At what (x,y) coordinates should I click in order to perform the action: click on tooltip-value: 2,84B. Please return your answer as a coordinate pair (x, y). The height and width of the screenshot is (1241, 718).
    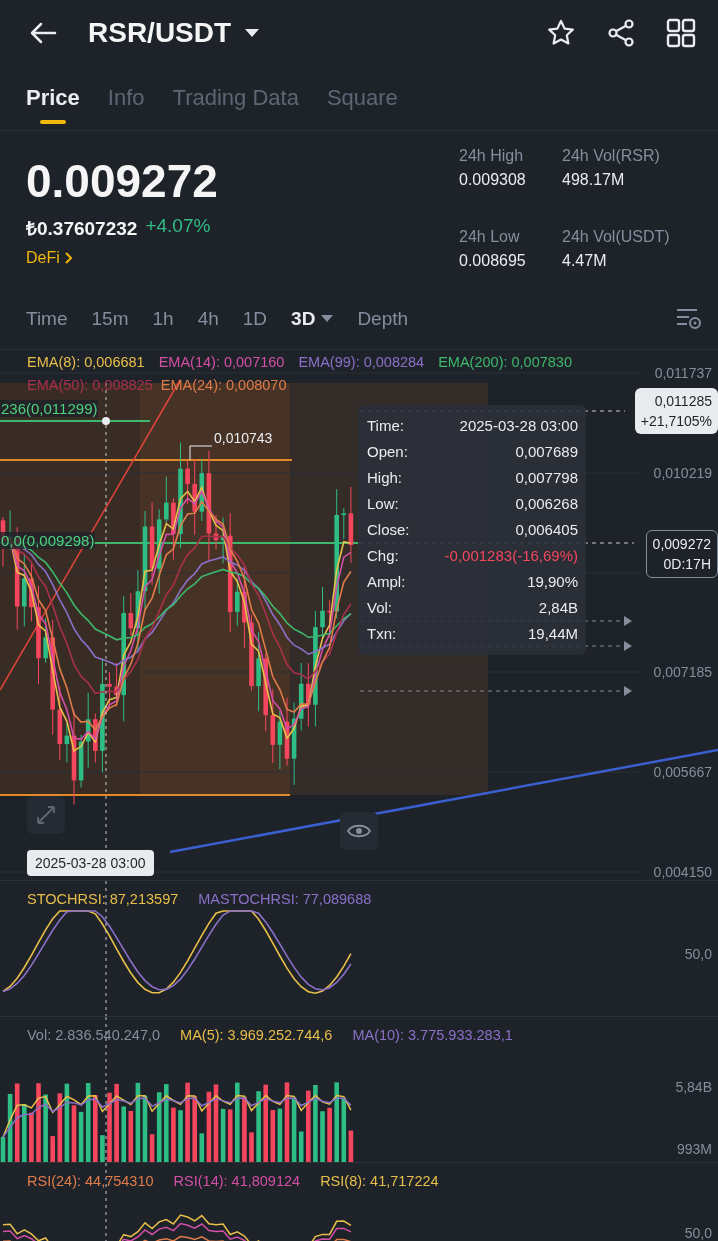
    Looking at the image, I should click on (558, 608).